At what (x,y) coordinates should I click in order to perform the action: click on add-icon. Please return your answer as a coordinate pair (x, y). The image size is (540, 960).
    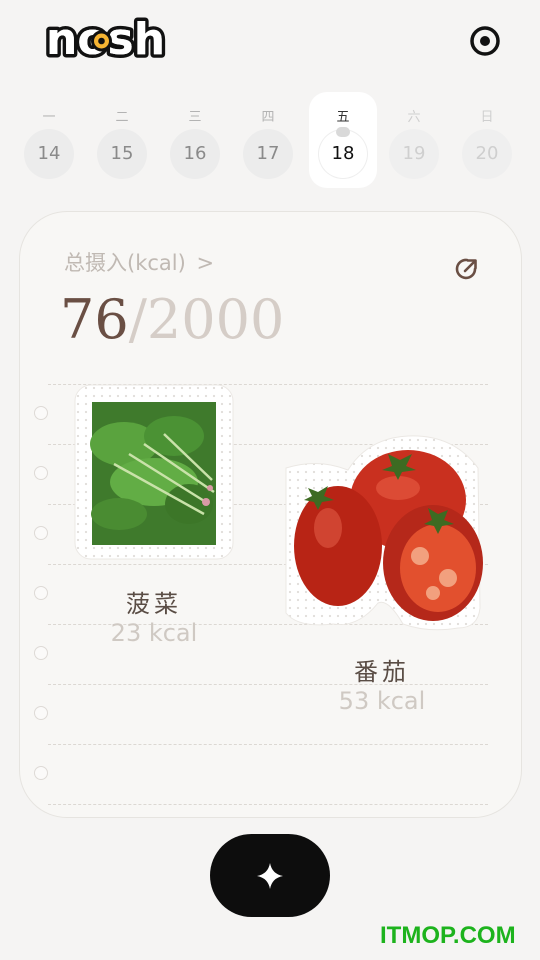
    Looking at the image, I should click on (270, 876).